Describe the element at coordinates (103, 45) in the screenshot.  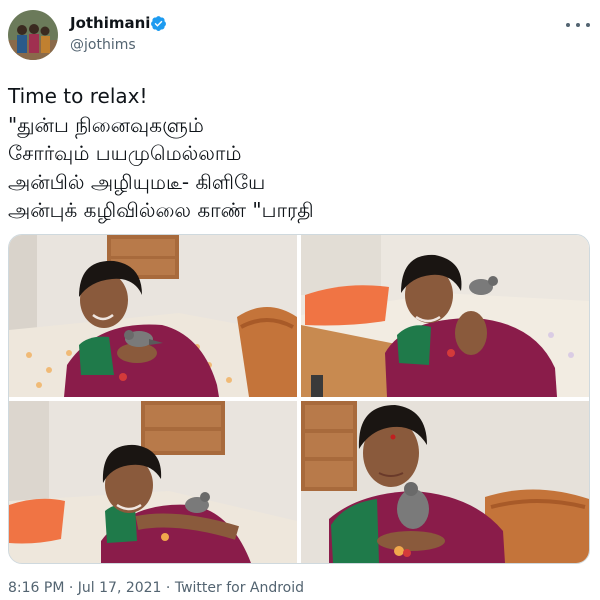
I see `author-handle: @jothims` at that location.